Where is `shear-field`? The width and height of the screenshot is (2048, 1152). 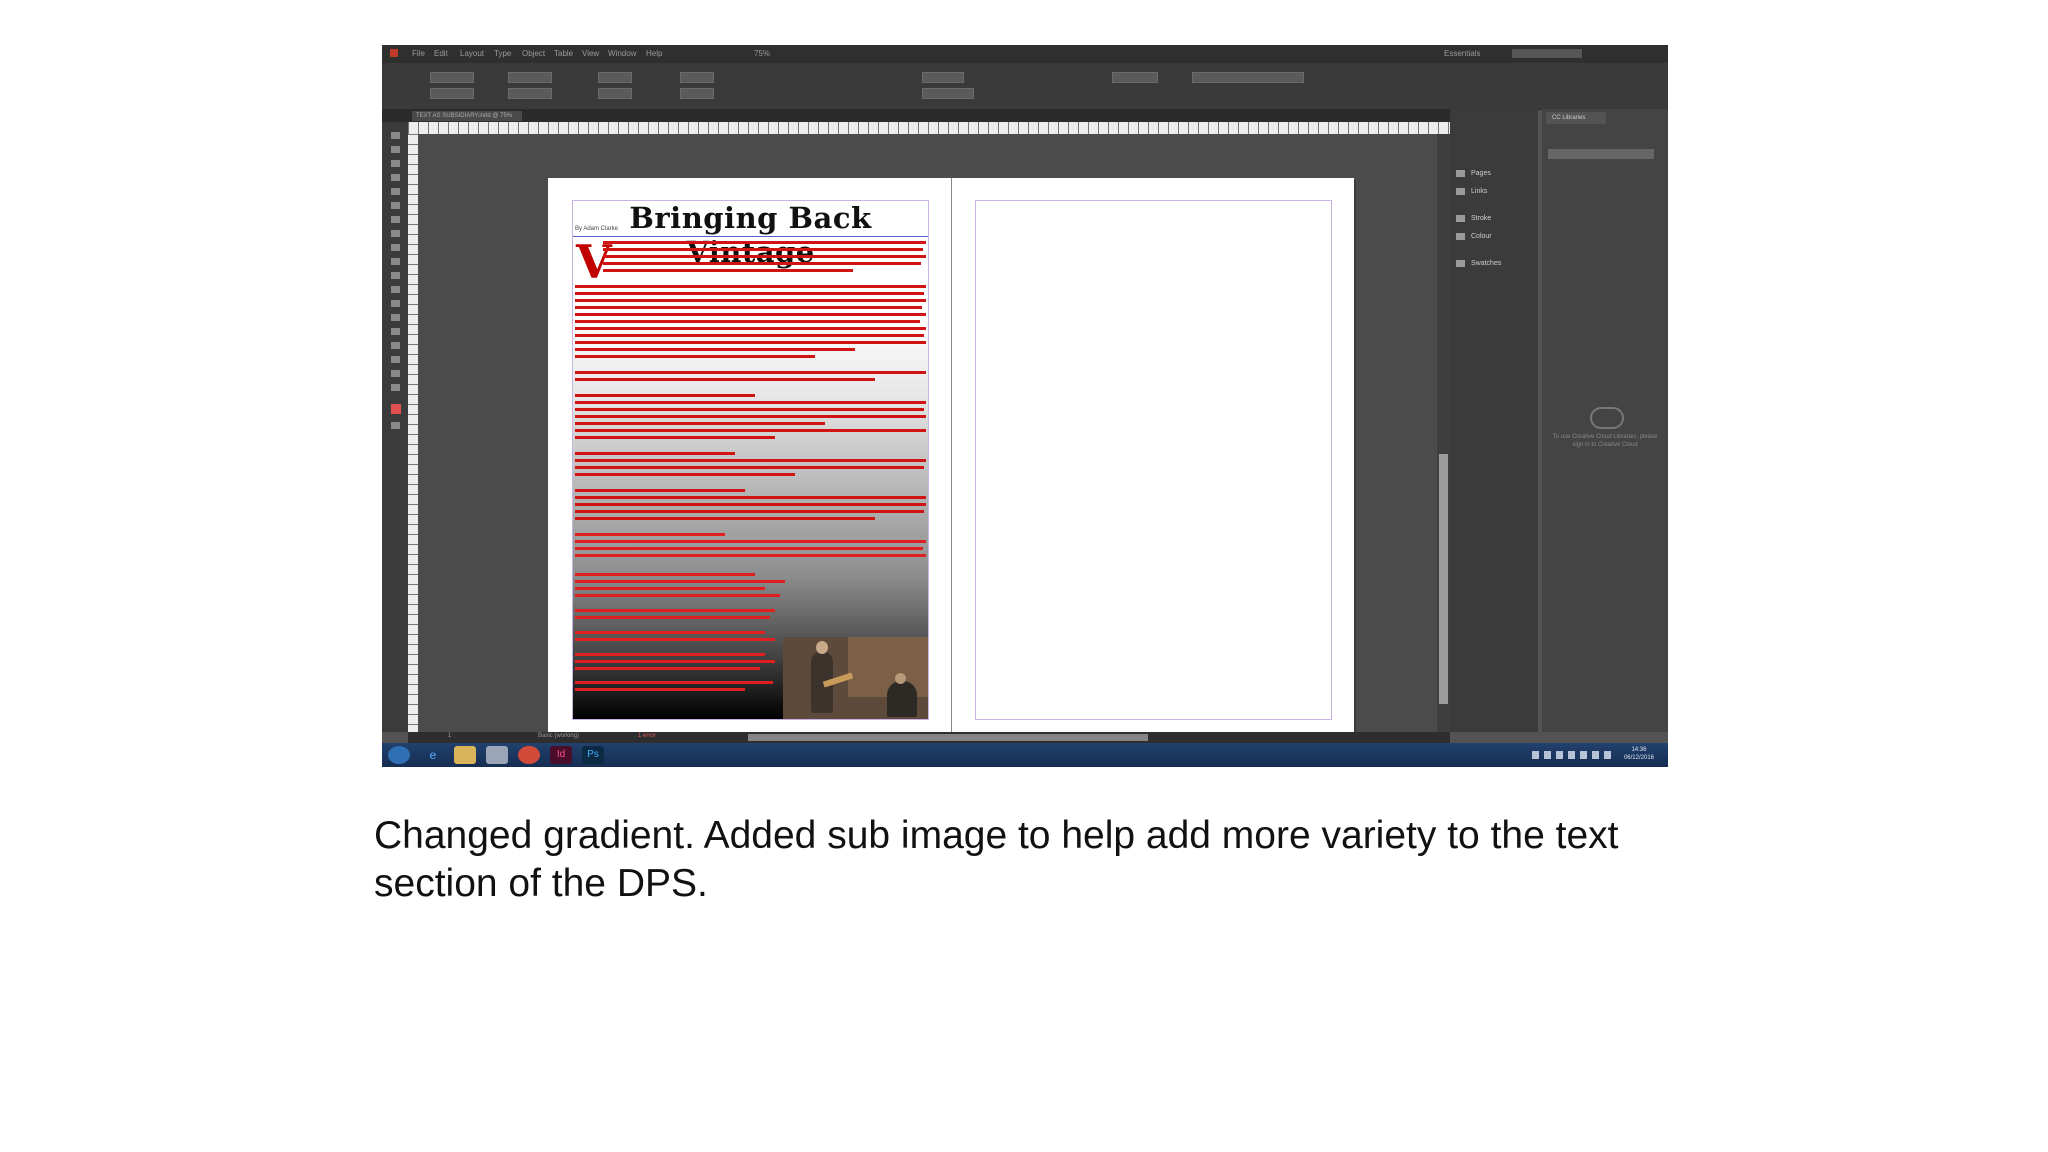 shear-field is located at coordinates (697, 93).